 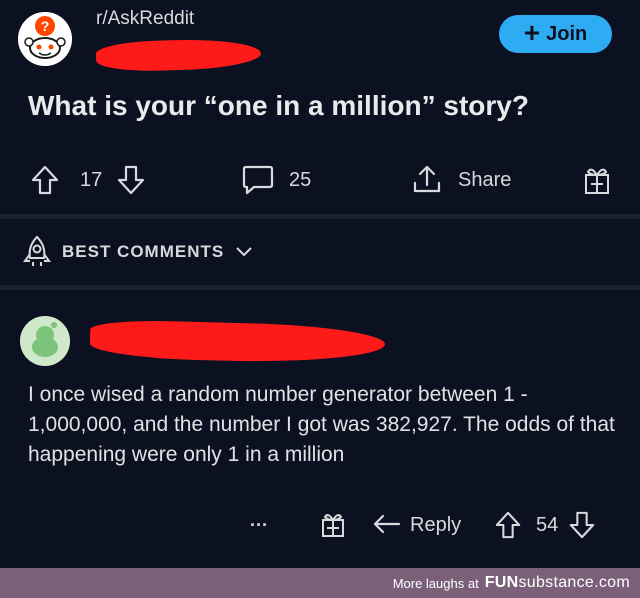 What do you see at coordinates (387, 525) in the screenshot?
I see `reply-icon` at bounding box center [387, 525].